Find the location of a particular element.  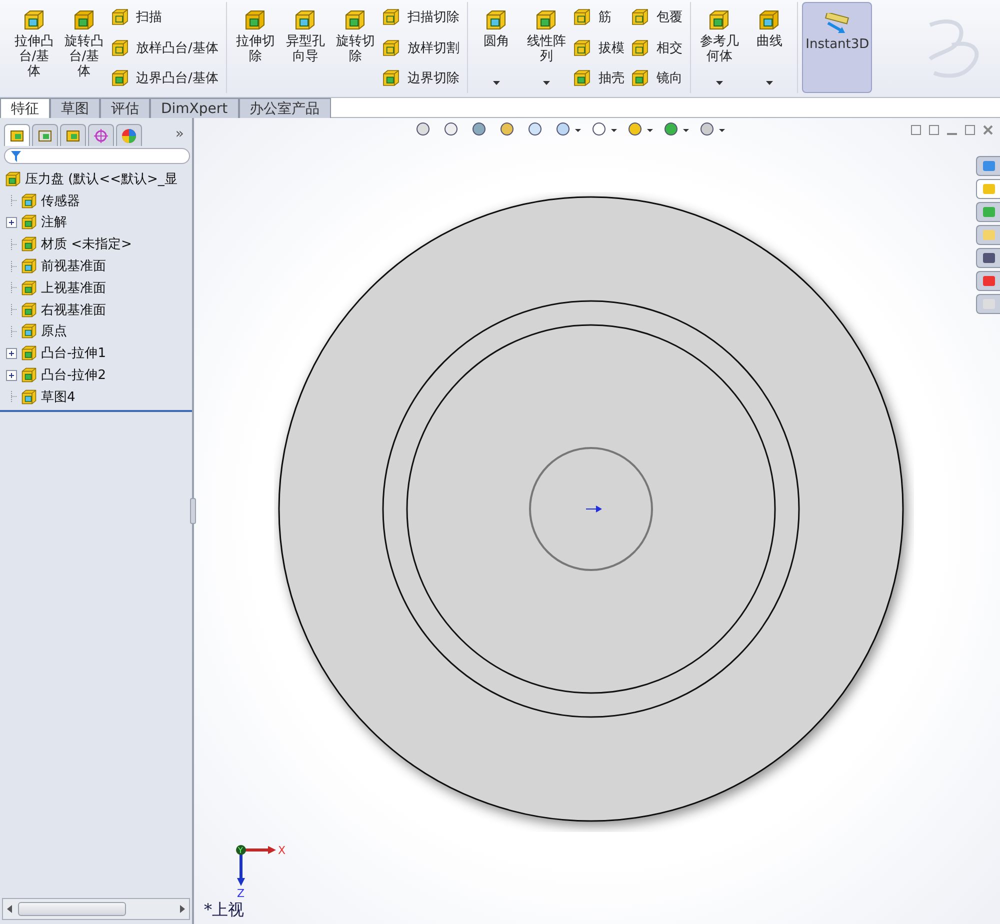

toolbar-button: 参考几何体 is located at coordinates (719, 47).